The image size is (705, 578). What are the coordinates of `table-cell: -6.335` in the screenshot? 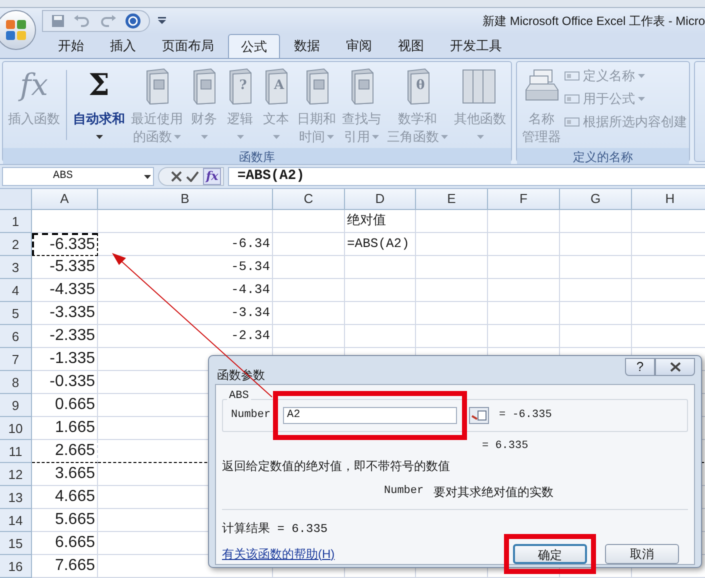 It's located at (65, 244).